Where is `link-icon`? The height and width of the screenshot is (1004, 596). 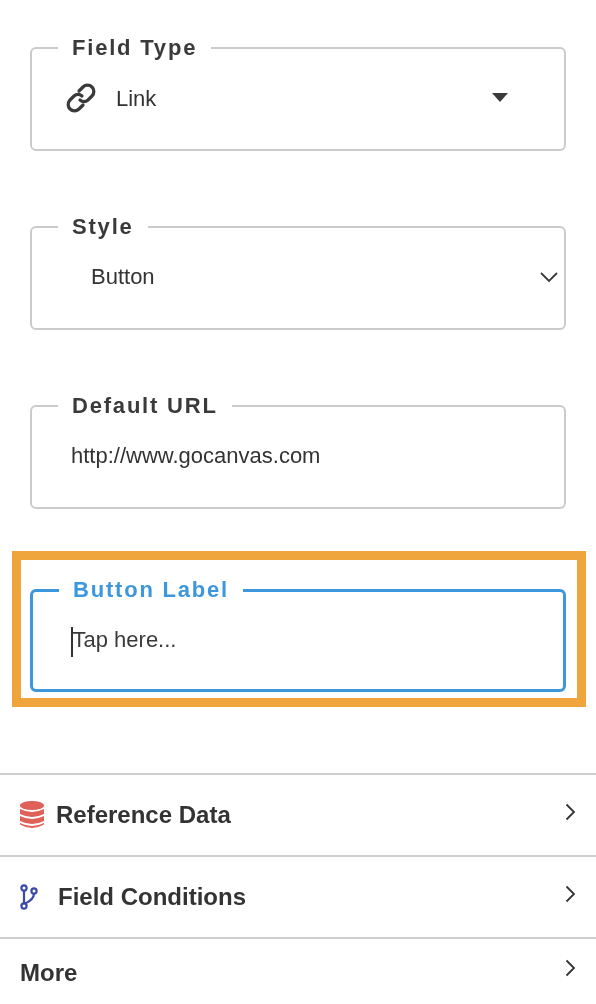
link-icon is located at coordinates (81, 98).